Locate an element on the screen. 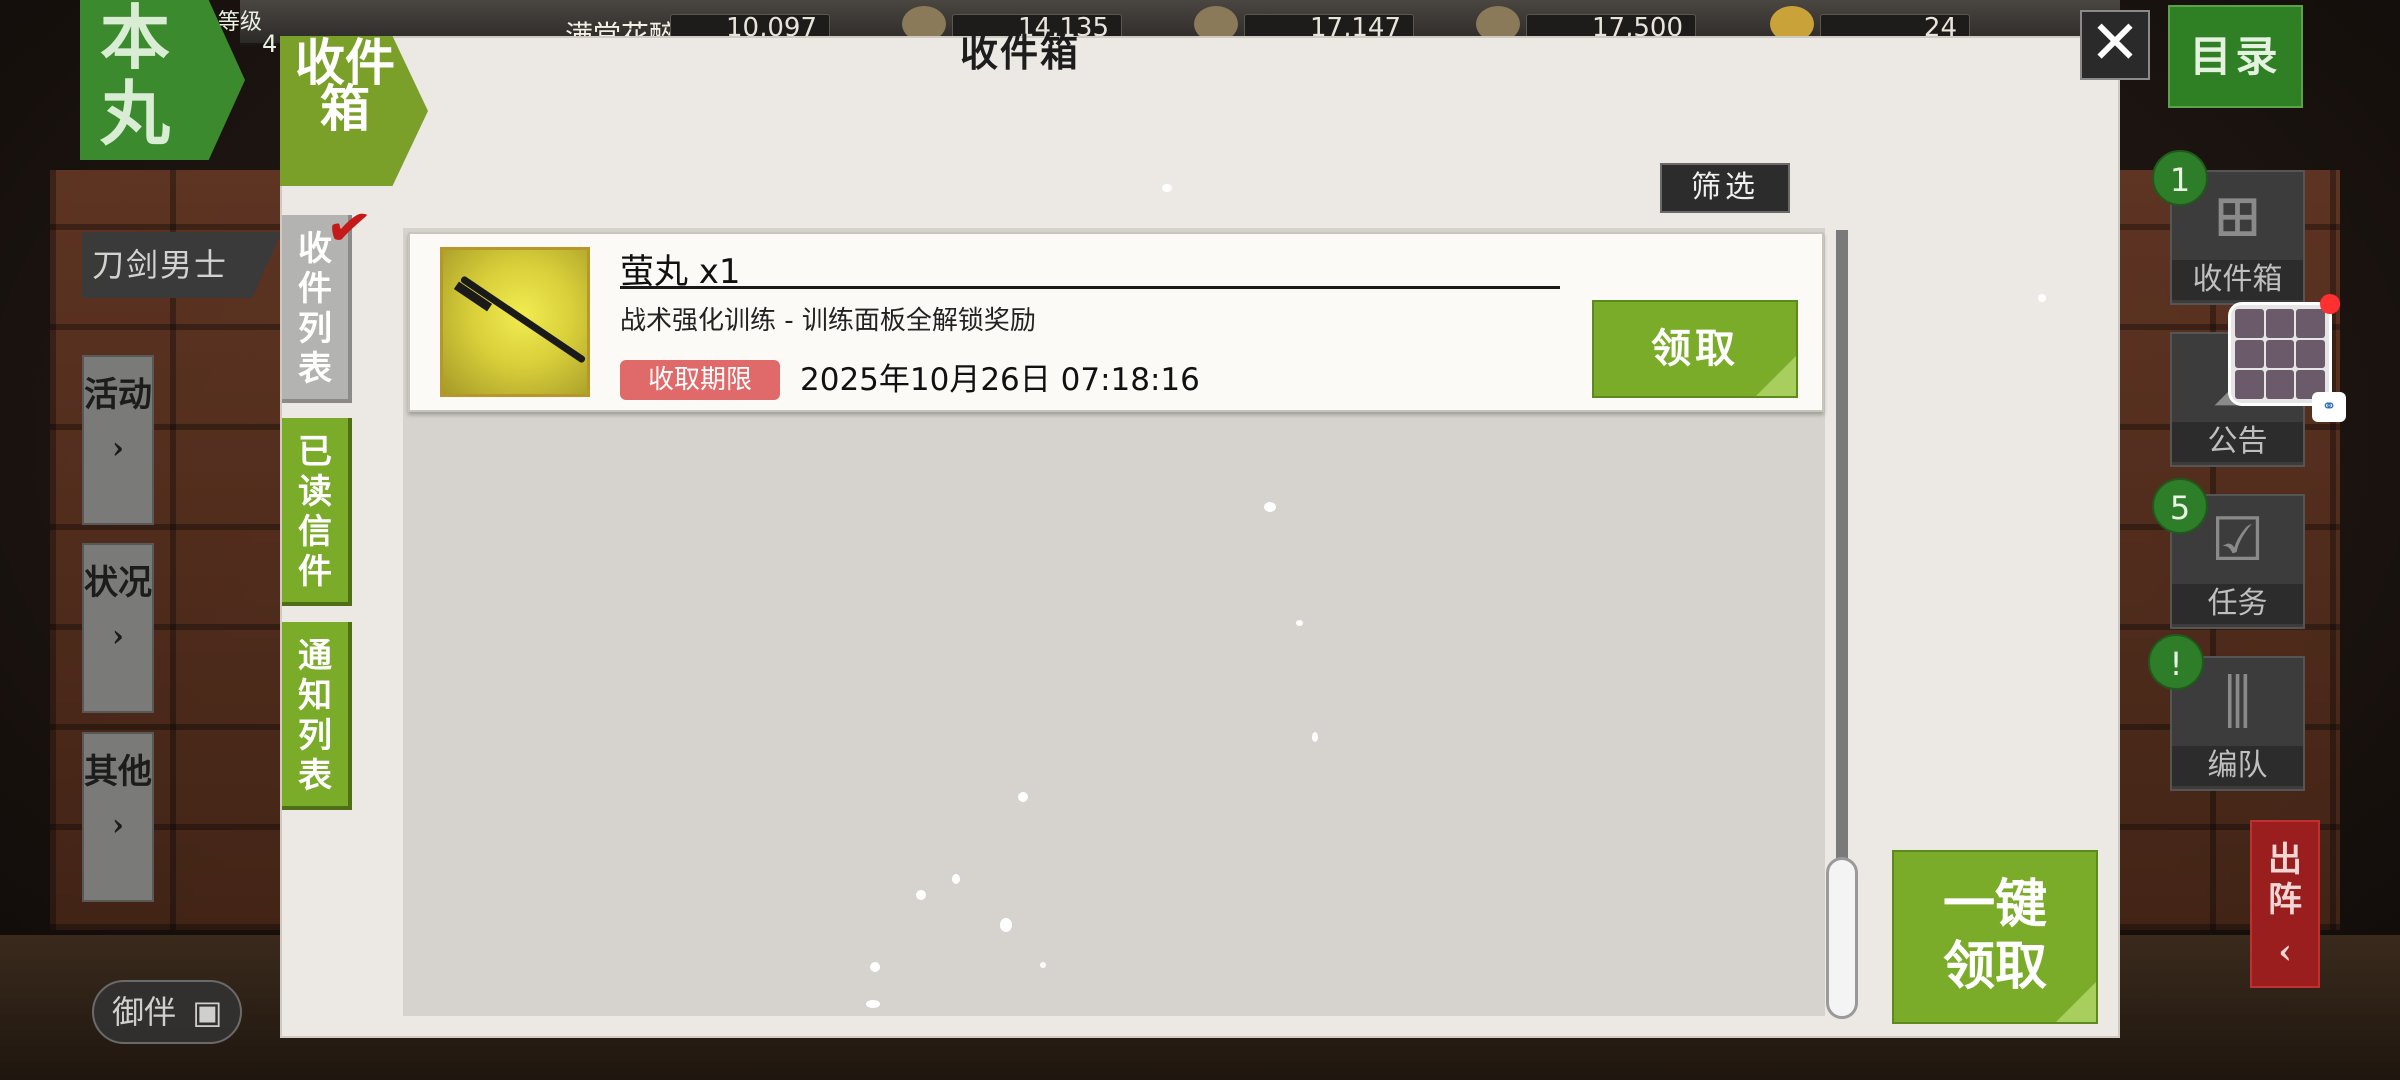 Image resolution: width=2400 pixels, height=1080 pixels. companion-camera-button: 御伴 ▣ is located at coordinates (167, 1012).